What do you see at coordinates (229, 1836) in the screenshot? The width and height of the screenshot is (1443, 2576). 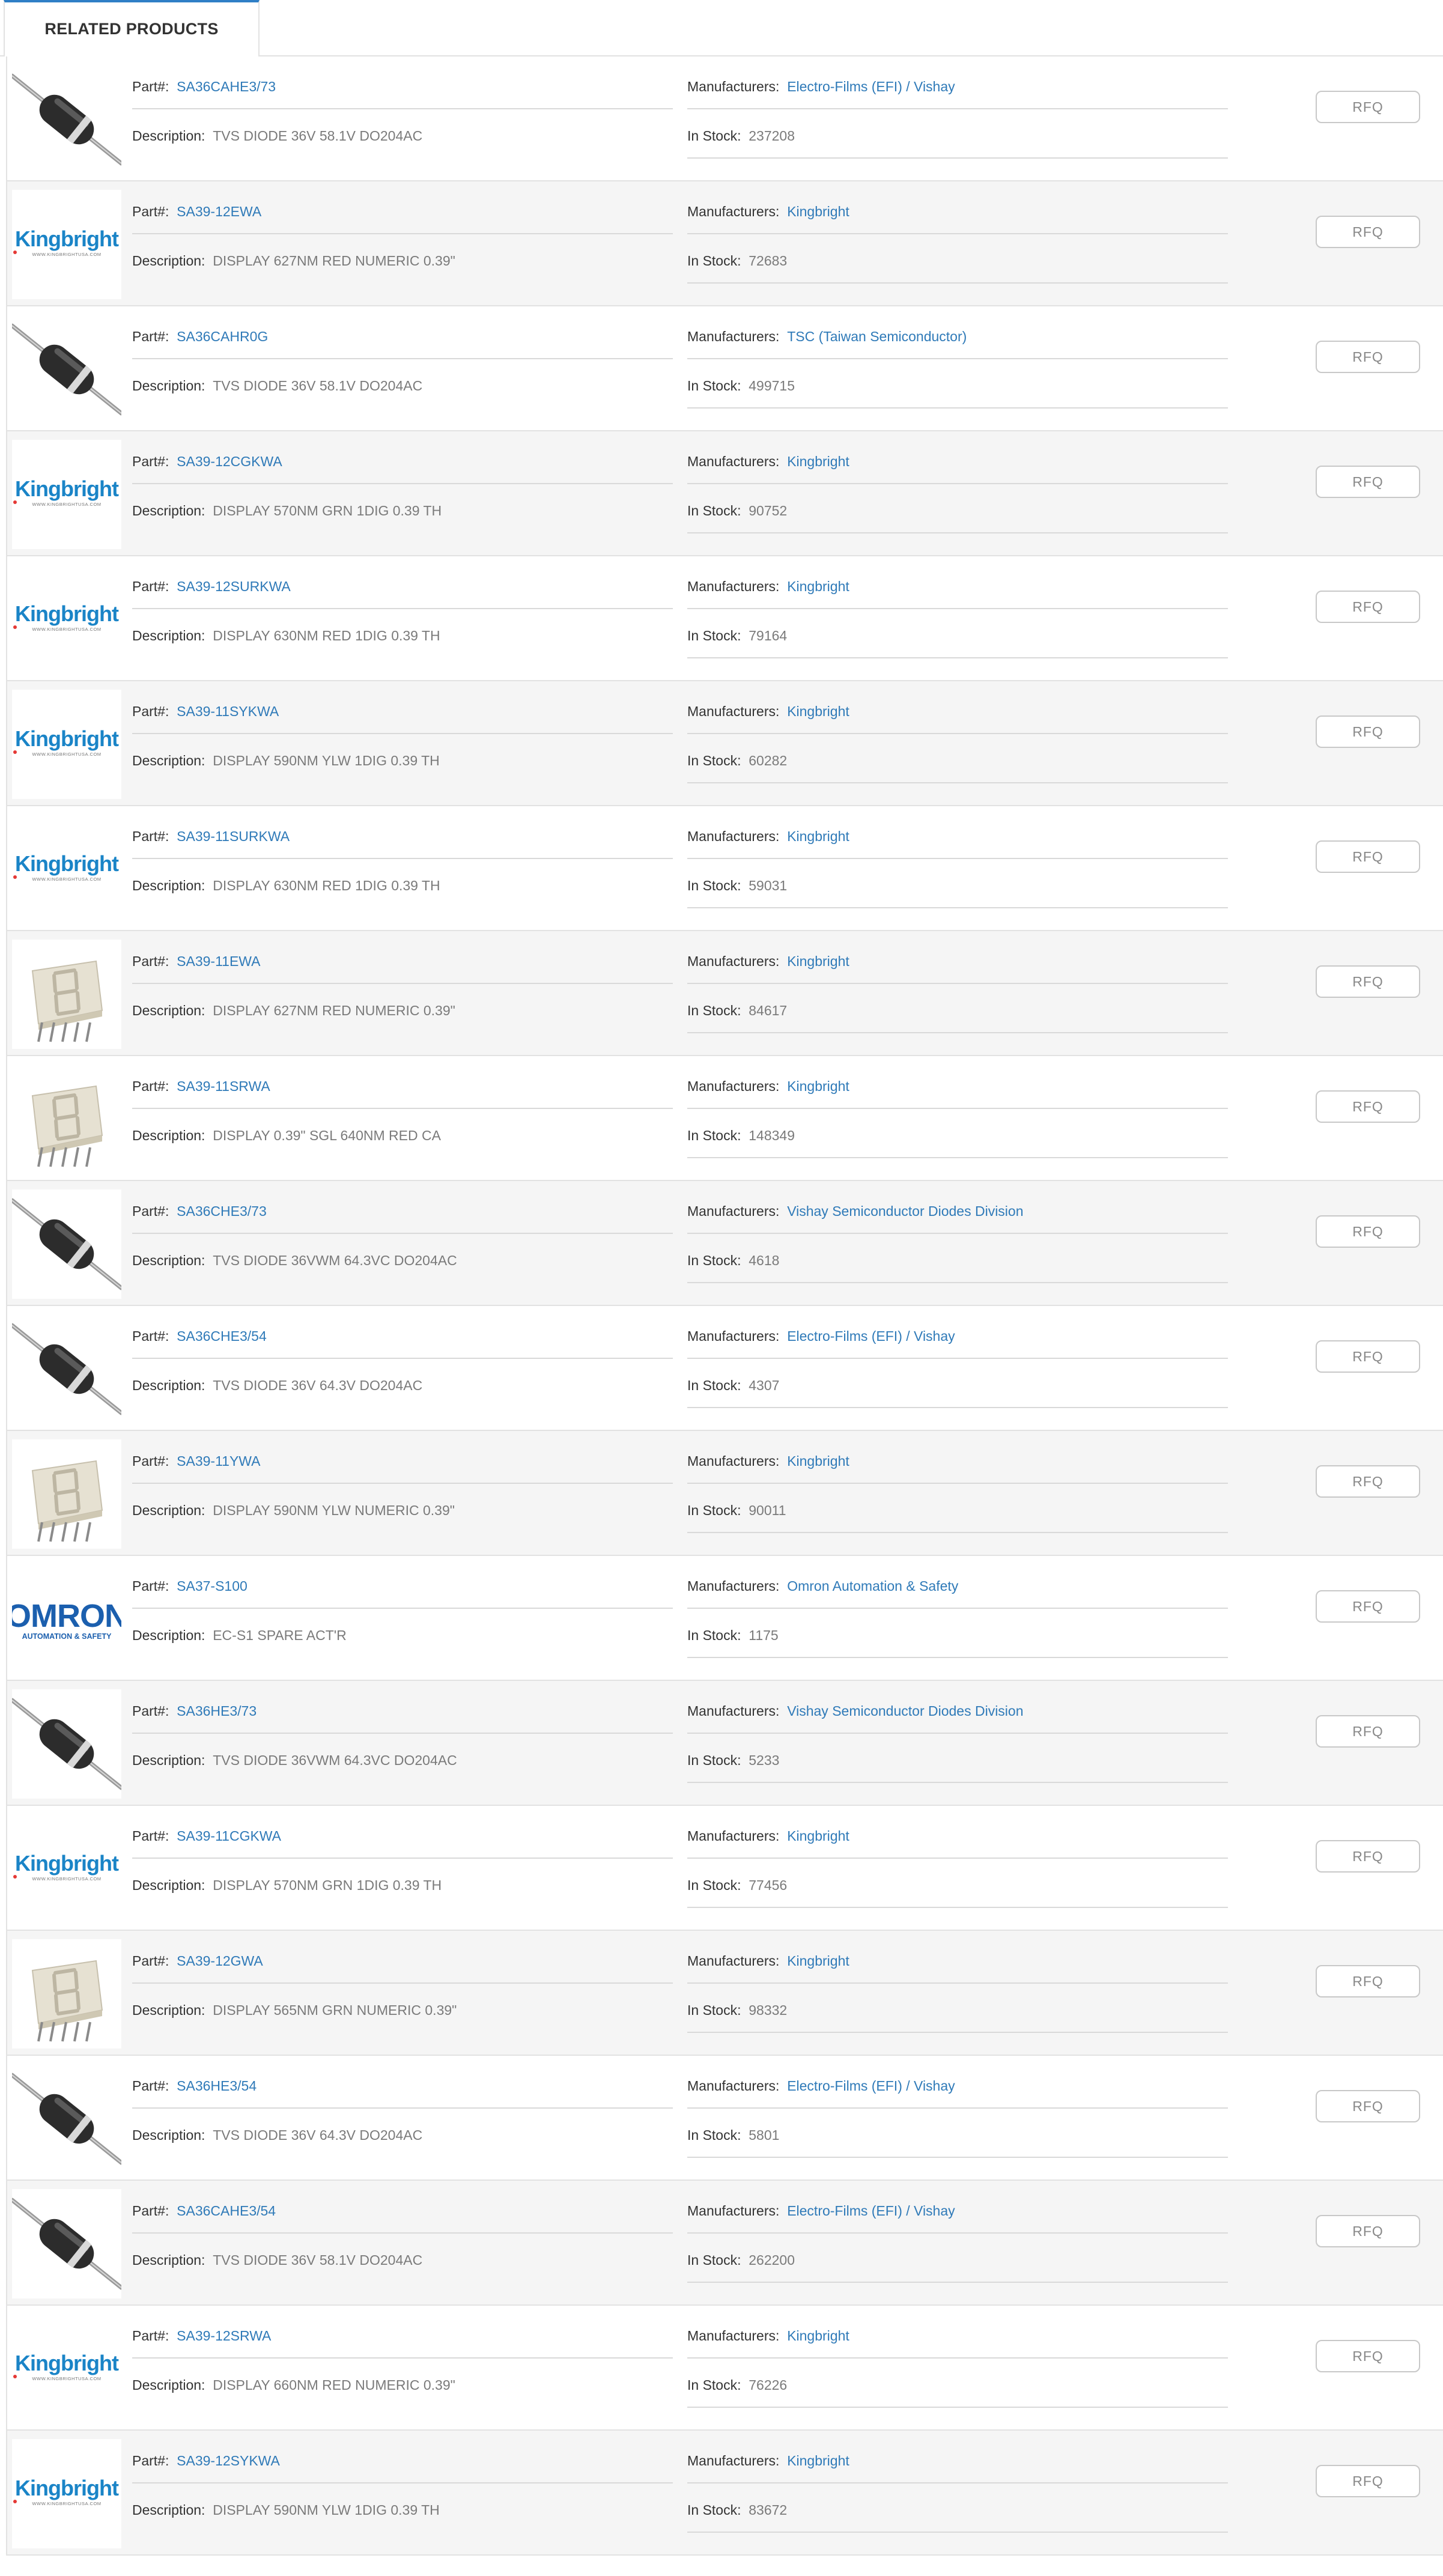 I see `part-number-link: SA39-11CGKWA` at bounding box center [229, 1836].